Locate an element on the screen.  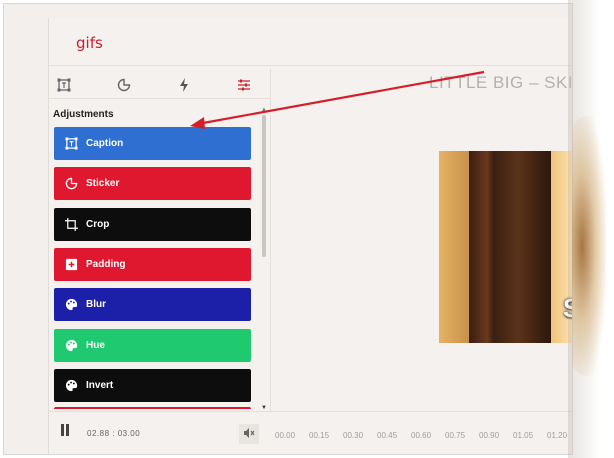
timeline-tick: 00.90 is located at coordinates (489, 435).